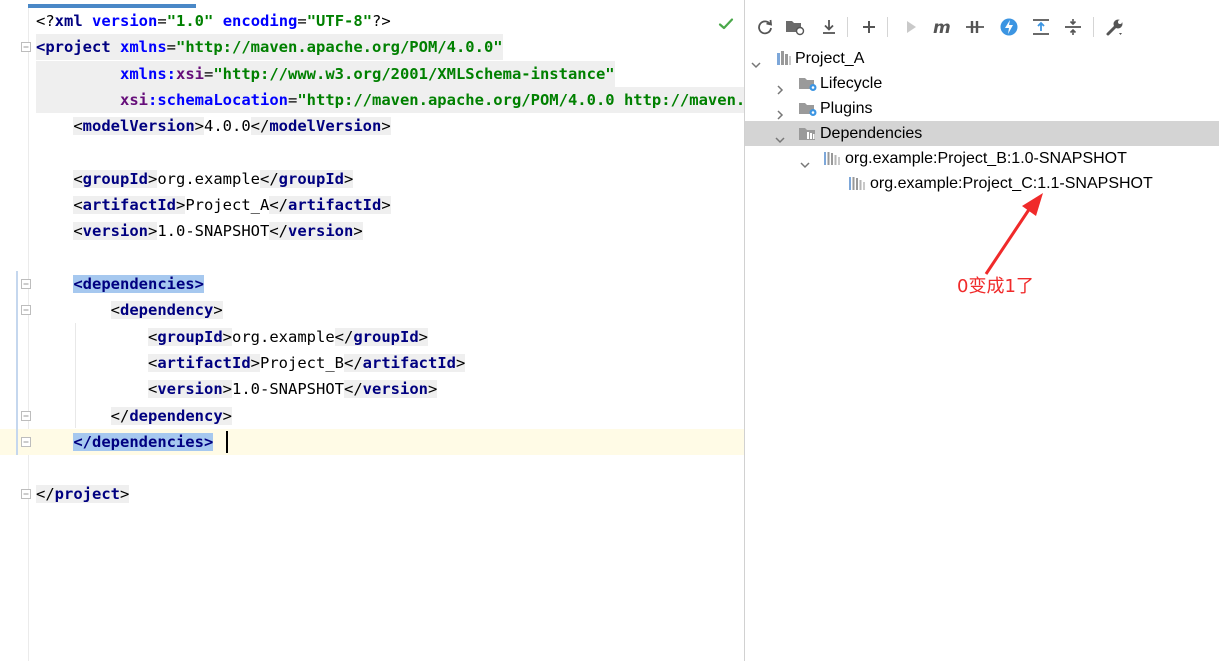 The height and width of the screenshot is (661, 1219). What do you see at coordinates (911, 27) in the screenshot?
I see `run-icon` at bounding box center [911, 27].